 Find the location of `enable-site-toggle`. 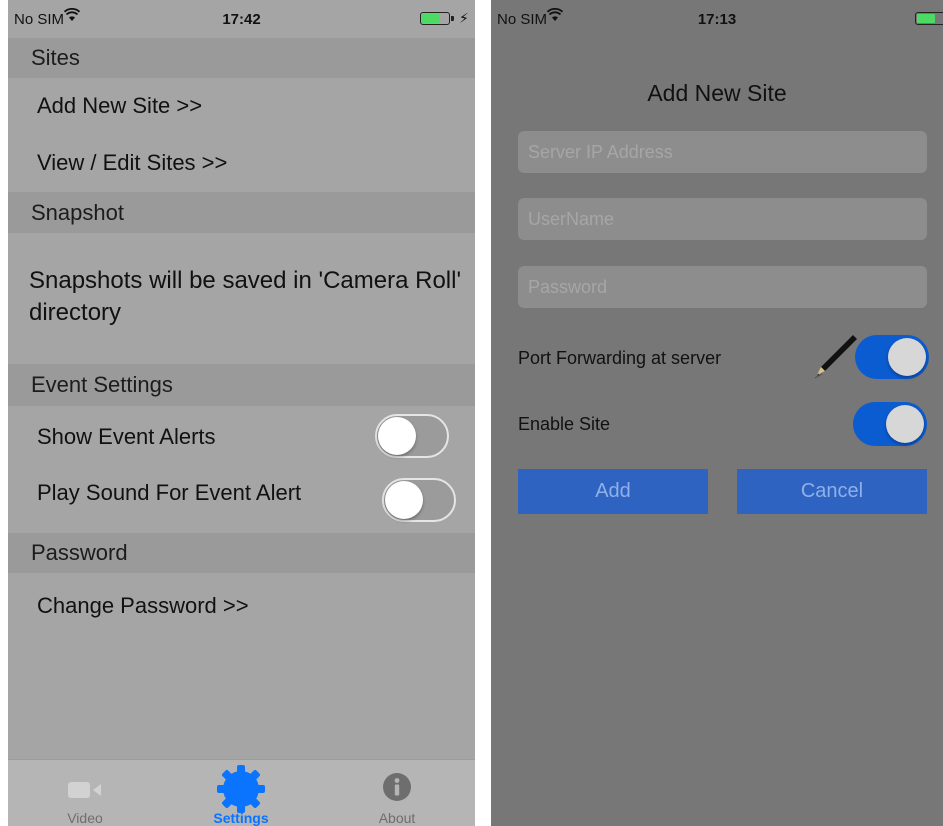

enable-site-toggle is located at coordinates (890, 424).